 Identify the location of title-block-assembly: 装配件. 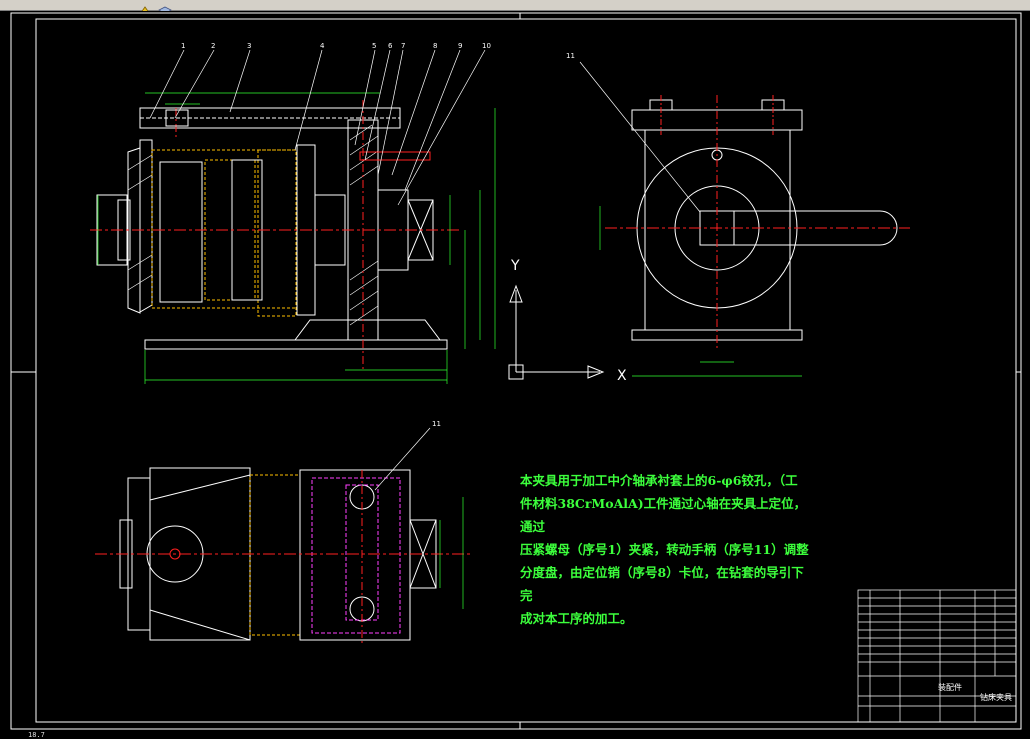
(950, 687).